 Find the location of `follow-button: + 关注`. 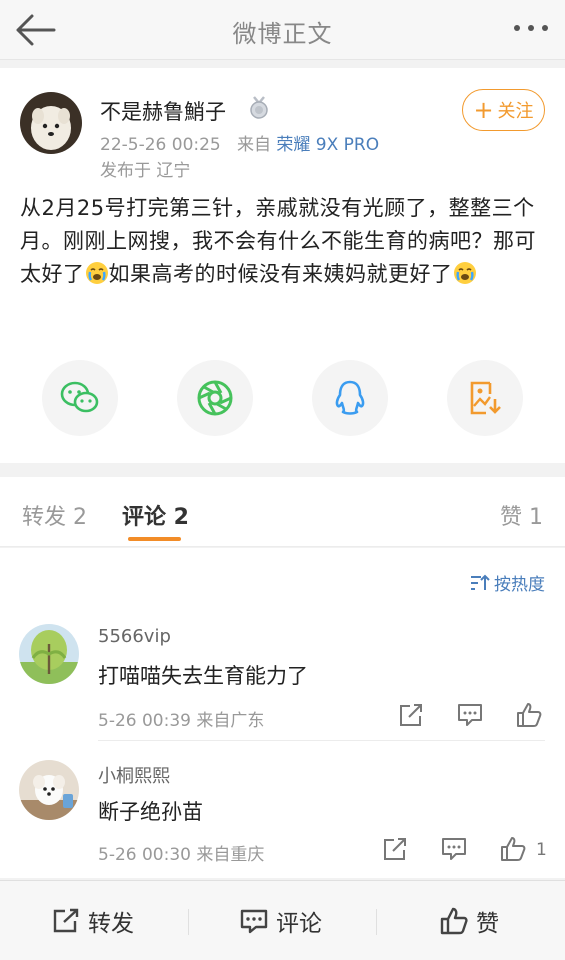

follow-button: + 关注 is located at coordinates (503, 110).